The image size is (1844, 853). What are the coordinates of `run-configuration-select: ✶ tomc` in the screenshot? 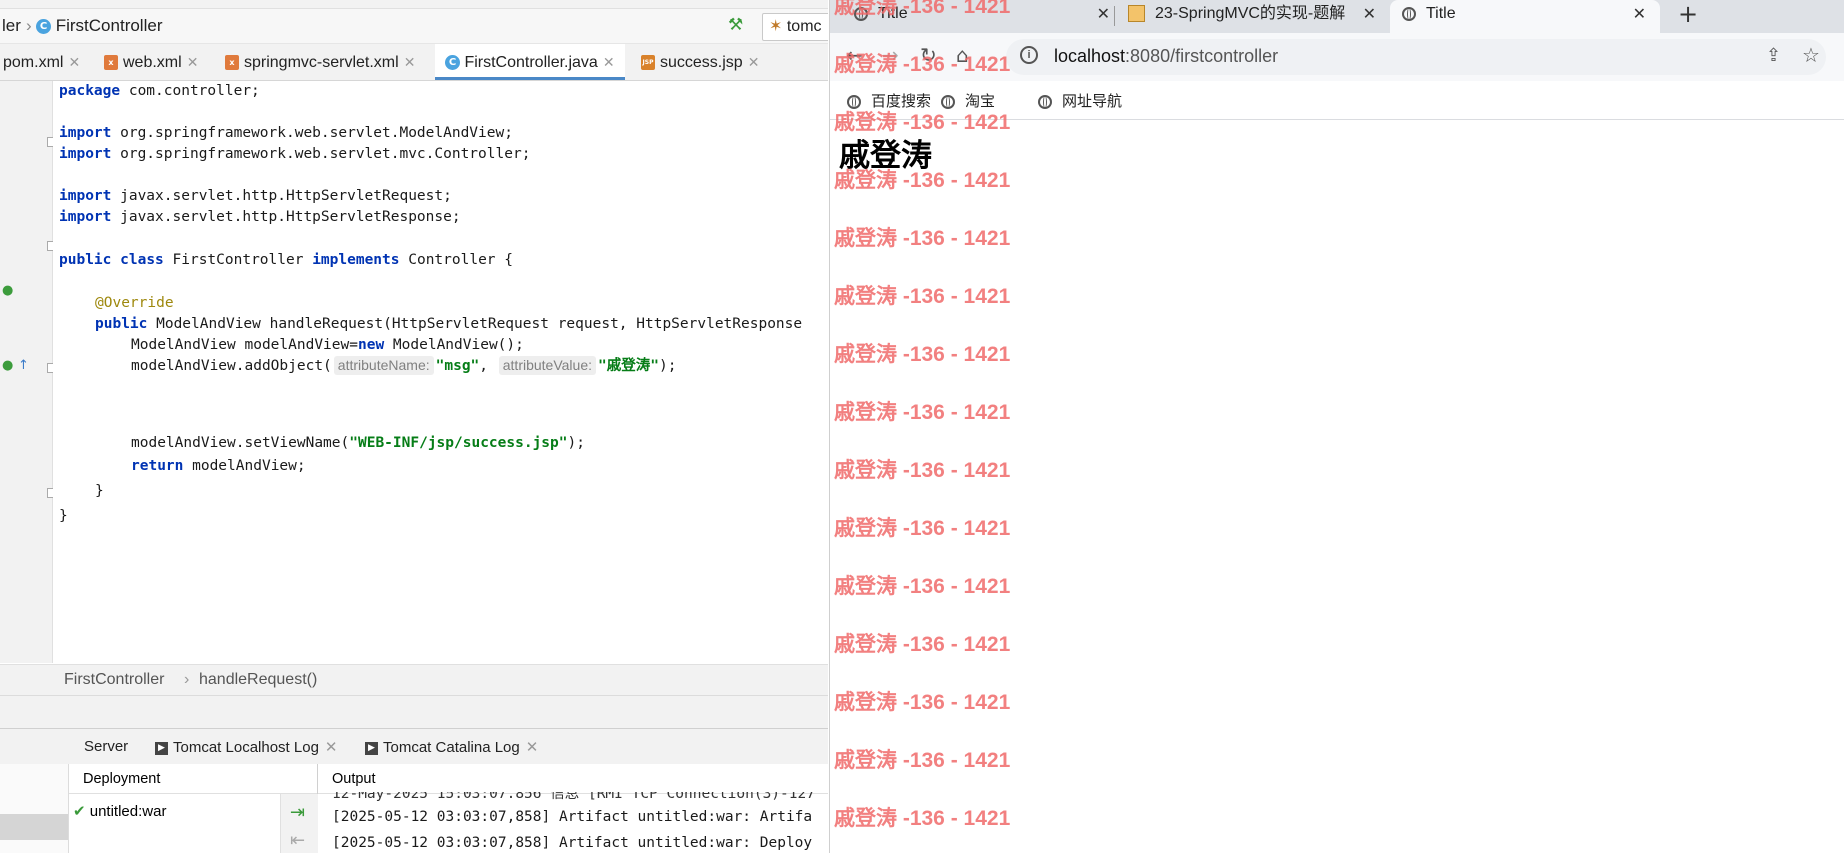 It's located at (795, 27).